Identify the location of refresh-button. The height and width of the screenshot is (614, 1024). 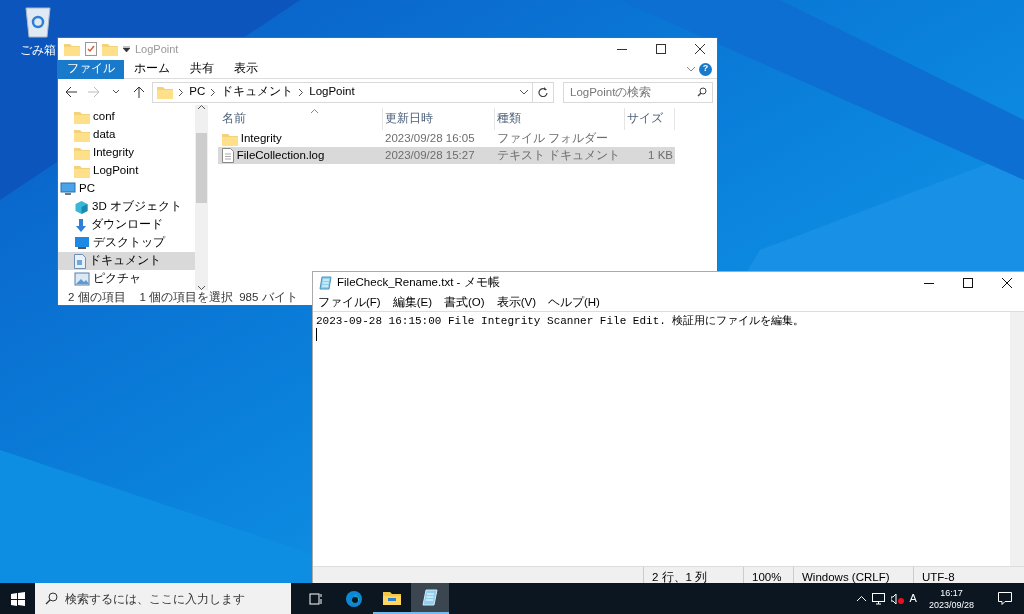
(543, 92).